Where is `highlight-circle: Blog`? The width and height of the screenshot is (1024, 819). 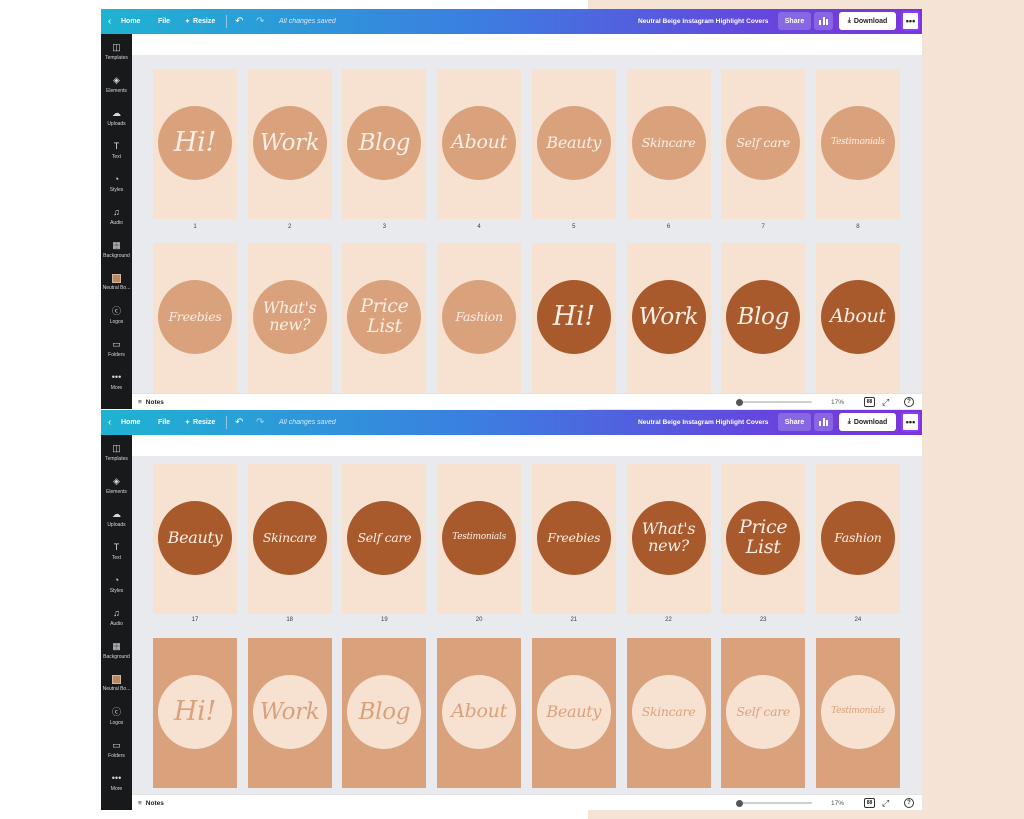
highlight-circle: Blog is located at coordinates (384, 712).